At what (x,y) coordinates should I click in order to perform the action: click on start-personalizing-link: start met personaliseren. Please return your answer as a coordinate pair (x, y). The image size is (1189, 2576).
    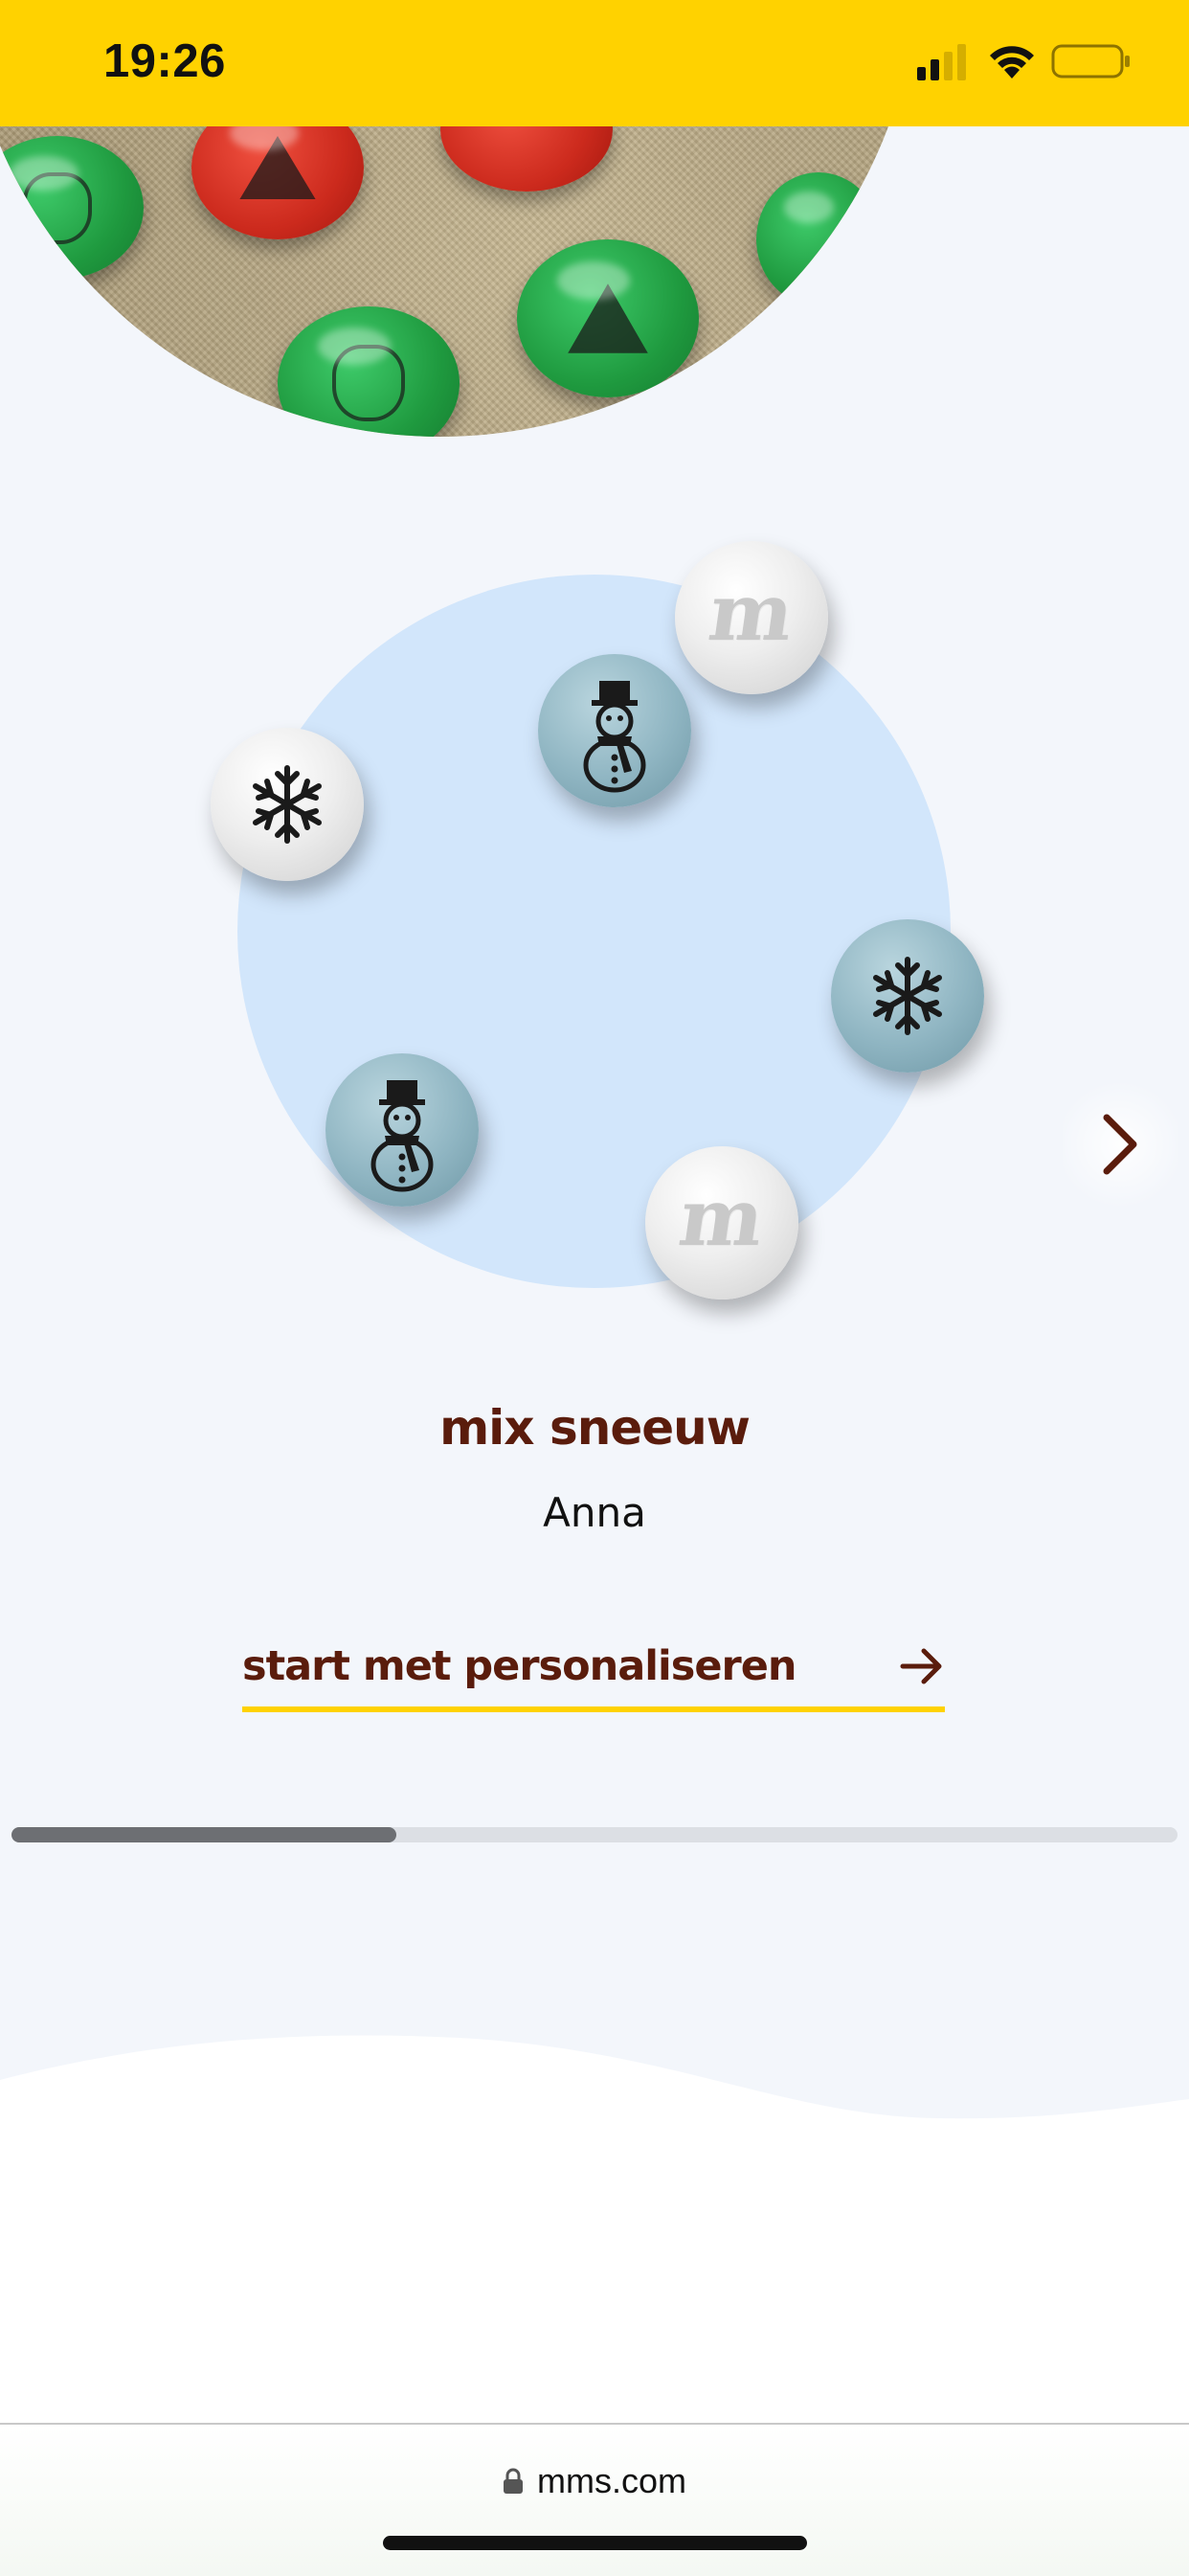
    Looking at the image, I should click on (593, 1675).